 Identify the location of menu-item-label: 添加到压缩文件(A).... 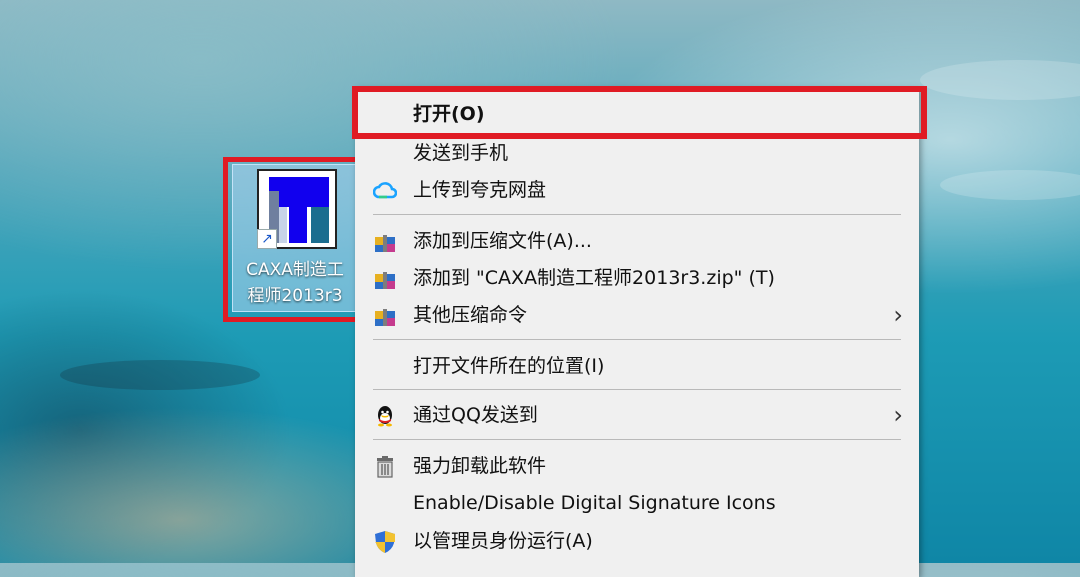
(502, 241).